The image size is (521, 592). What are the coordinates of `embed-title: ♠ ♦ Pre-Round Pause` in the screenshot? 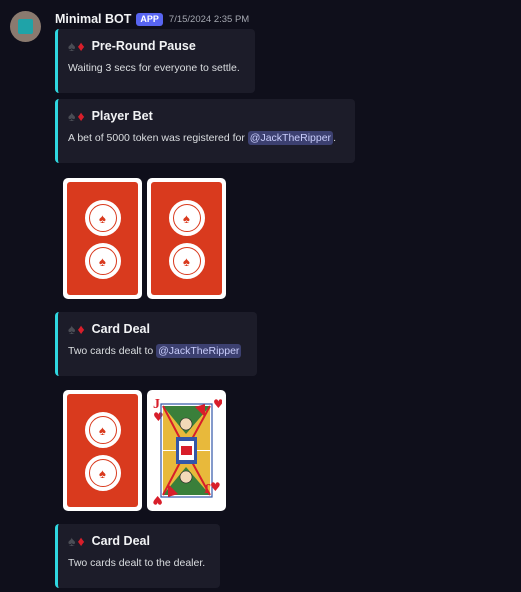 It's located at (155, 46).